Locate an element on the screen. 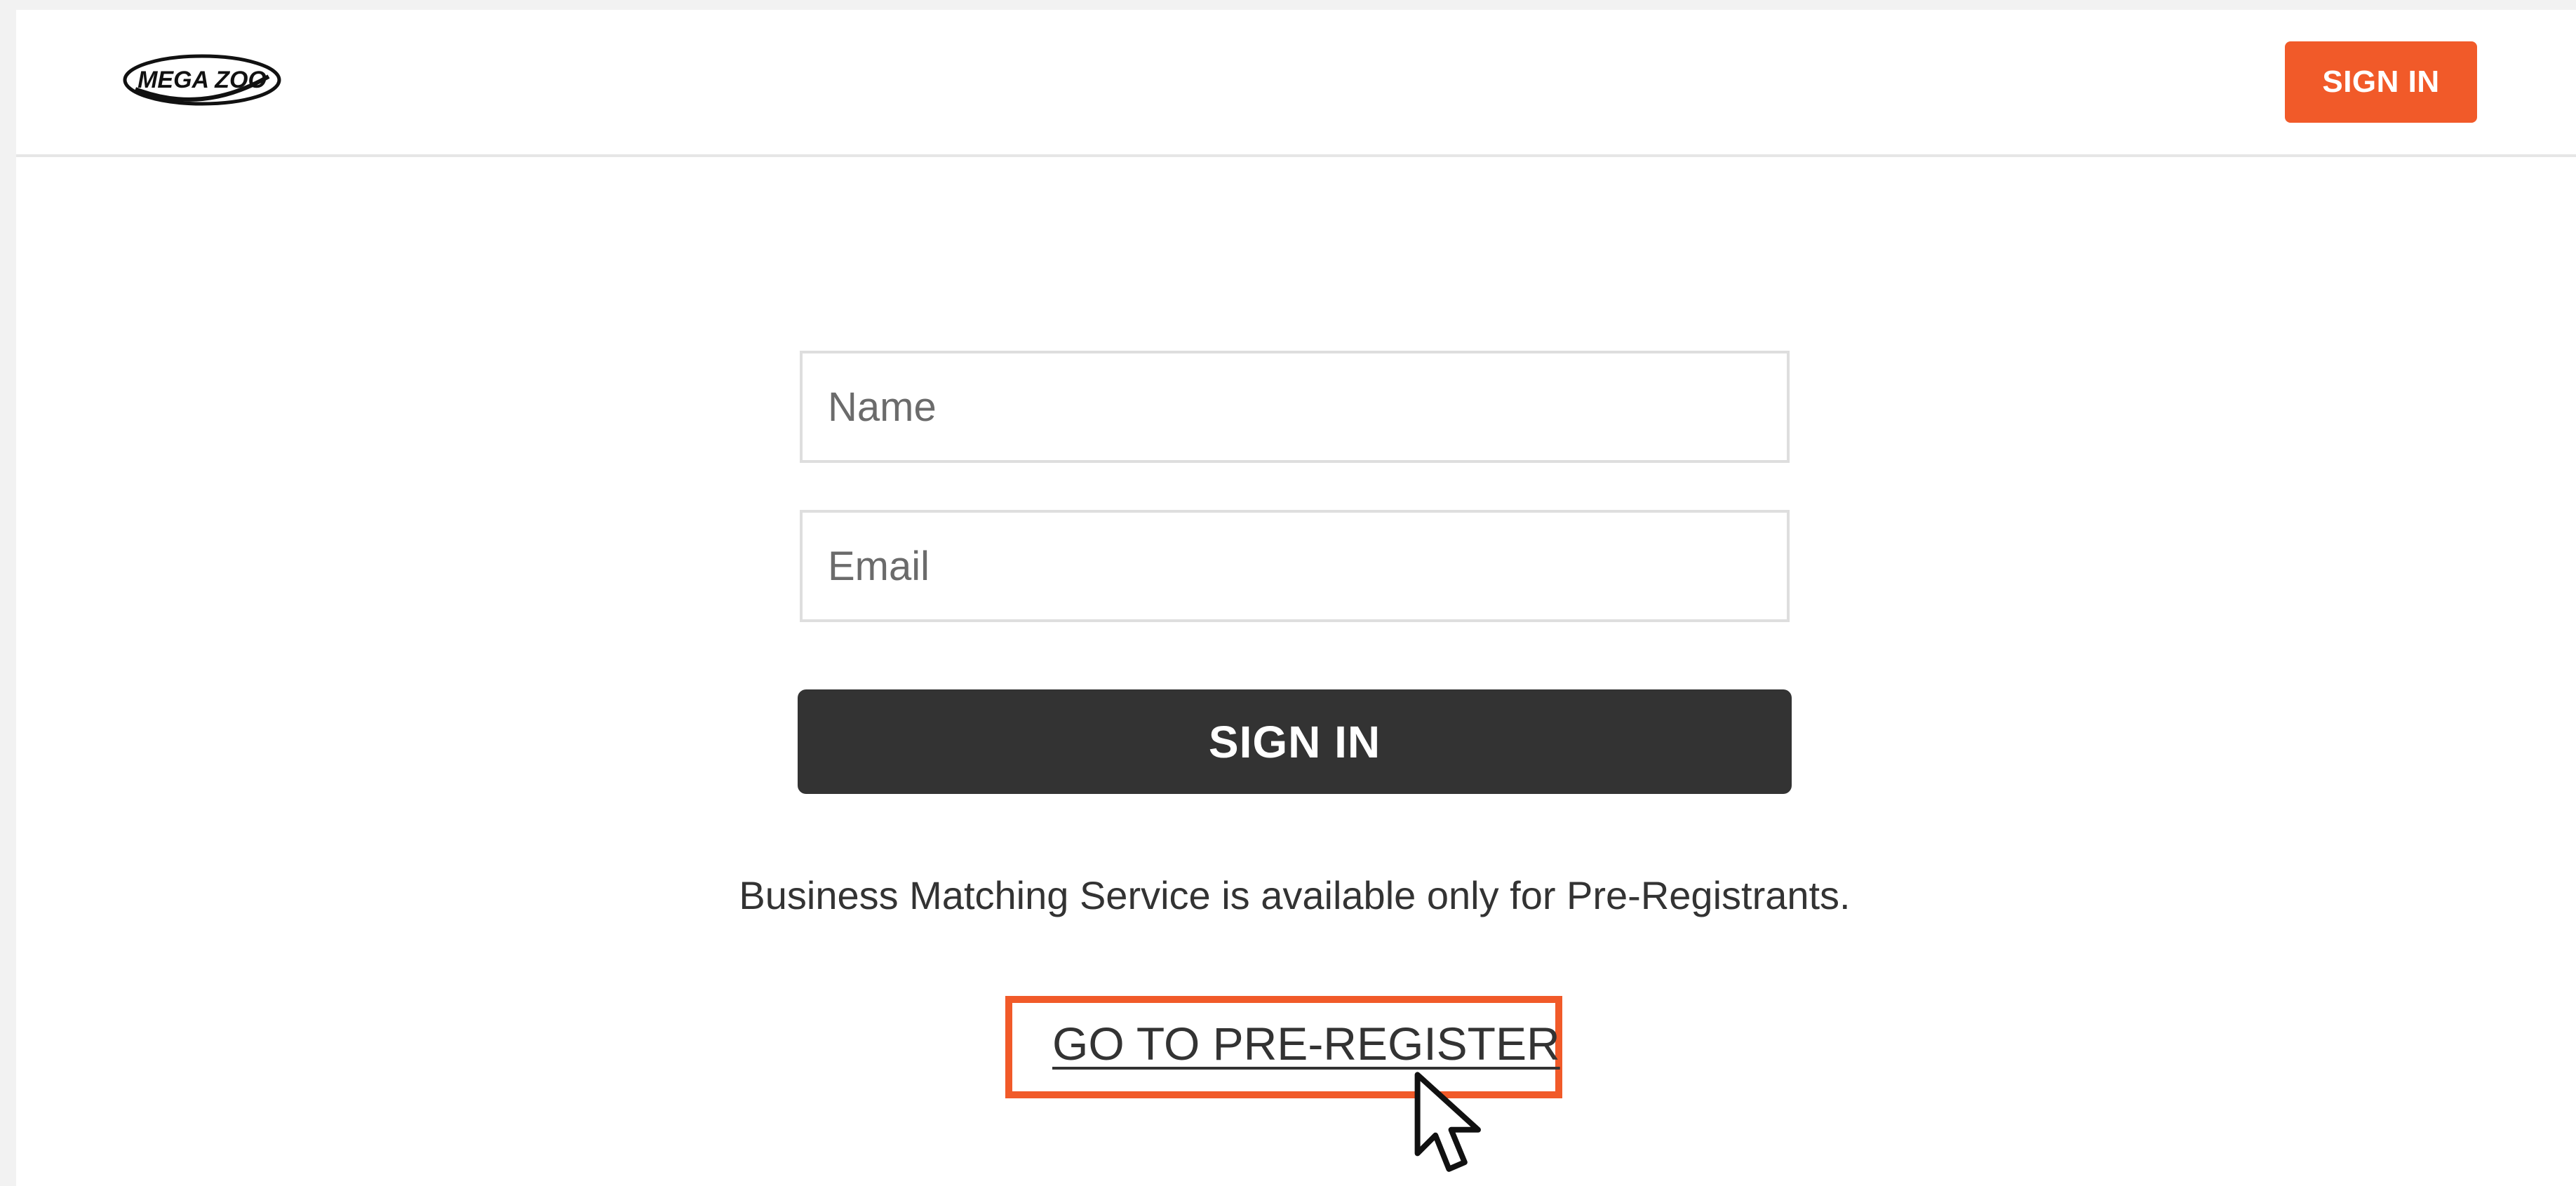 The width and height of the screenshot is (2576, 1186). logo-text: MEGA ZOO is located at coordinates (202, 80).